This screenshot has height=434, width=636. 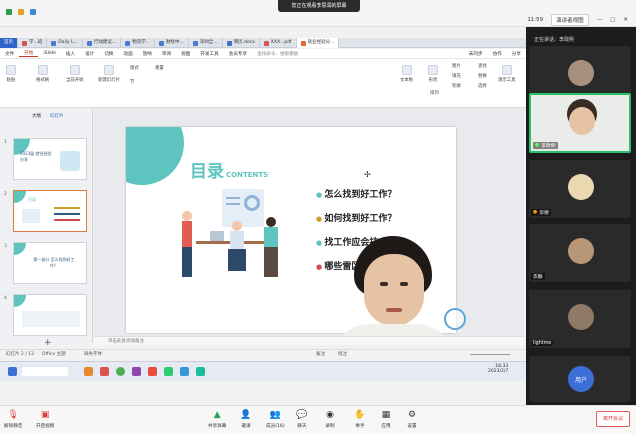 I want to click on signal-icon, so click(x=33, y=12).